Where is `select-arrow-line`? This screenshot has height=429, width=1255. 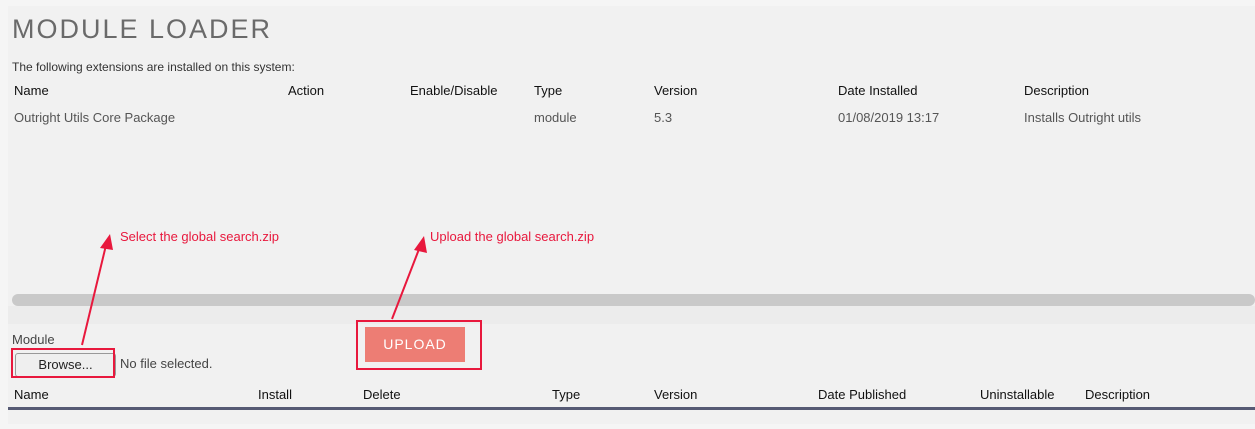
select-arrow-line is located at coordinates (94, 293).